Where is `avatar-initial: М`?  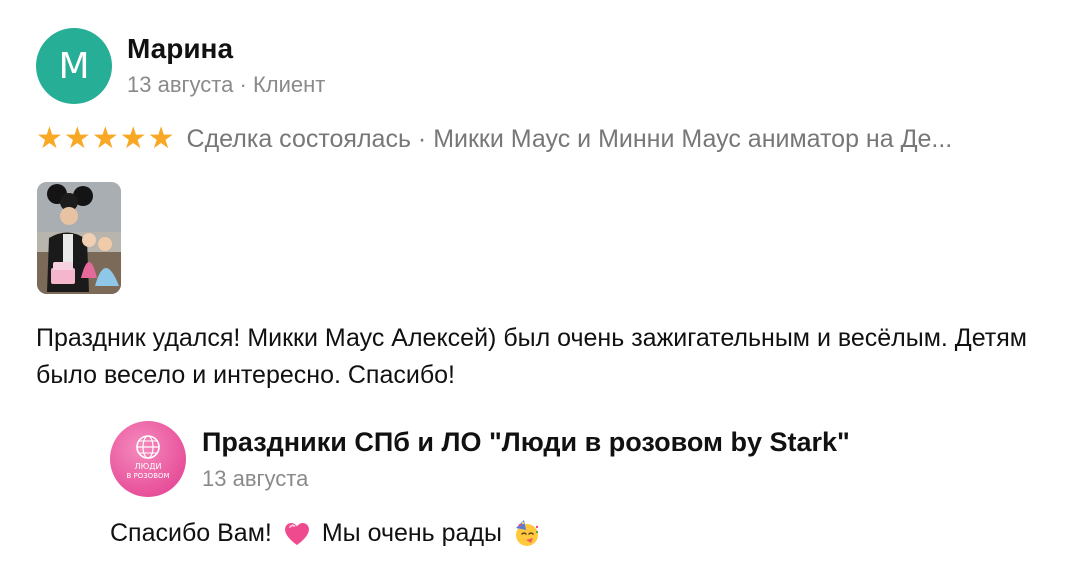 avatar-initial: М is located at coordinates (74, 66).